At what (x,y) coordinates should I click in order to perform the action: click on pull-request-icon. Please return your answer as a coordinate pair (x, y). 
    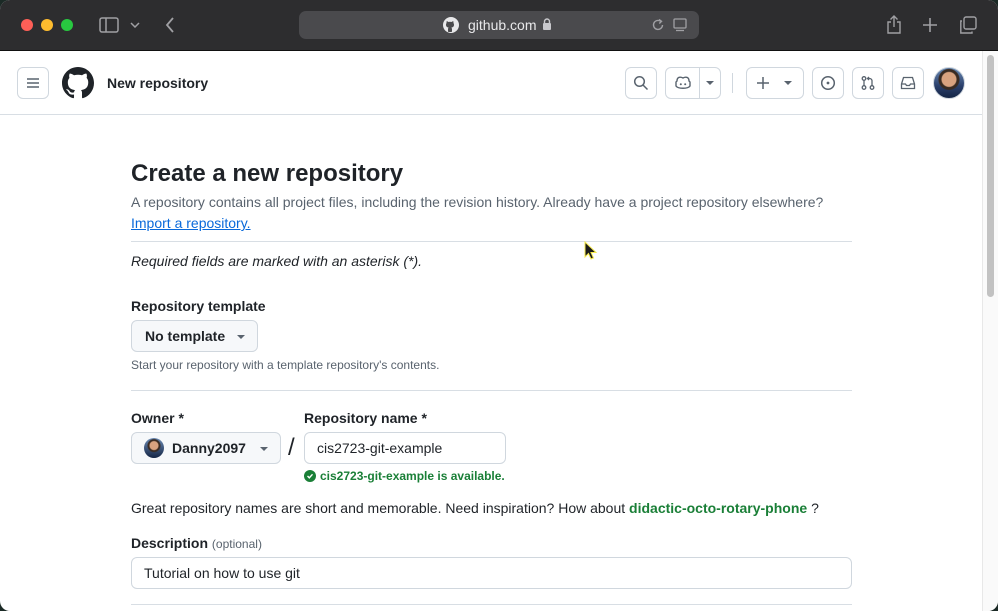
    Looking at the image, I should click on (868, 83).